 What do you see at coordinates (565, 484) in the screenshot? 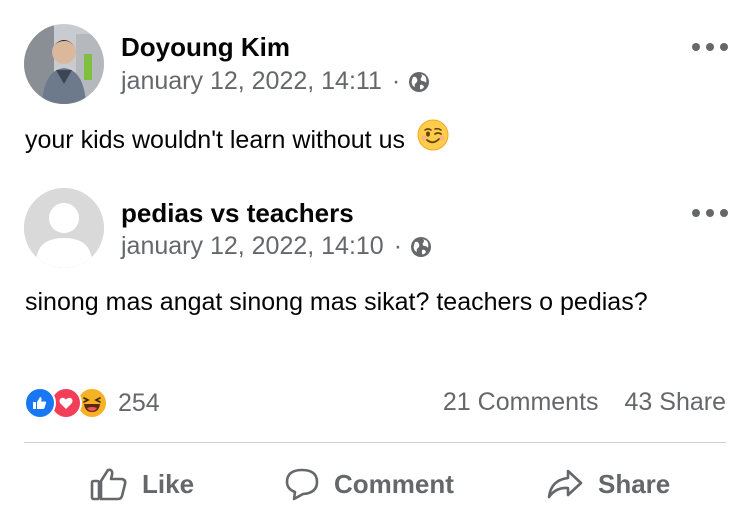
I see `share-arrow-icon` at bounding box center [565, 484].